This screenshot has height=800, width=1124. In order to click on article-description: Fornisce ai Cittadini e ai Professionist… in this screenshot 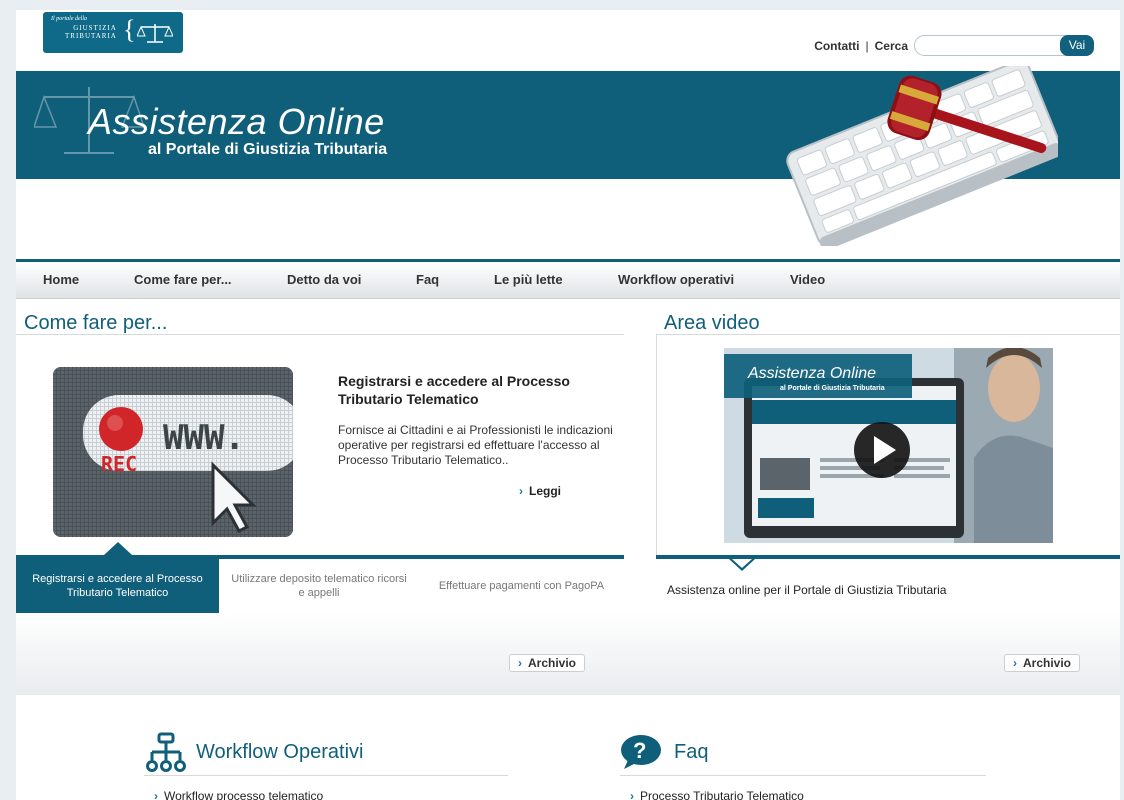, I will do `click(475, 445)`.